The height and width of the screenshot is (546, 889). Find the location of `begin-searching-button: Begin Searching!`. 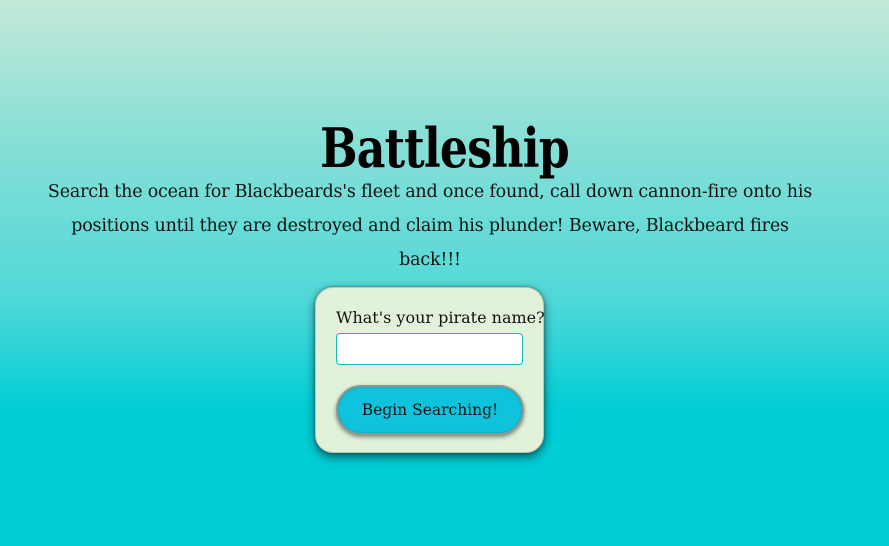

begin-searching-button: Begin Searching! is located at coordinates (430, 410).